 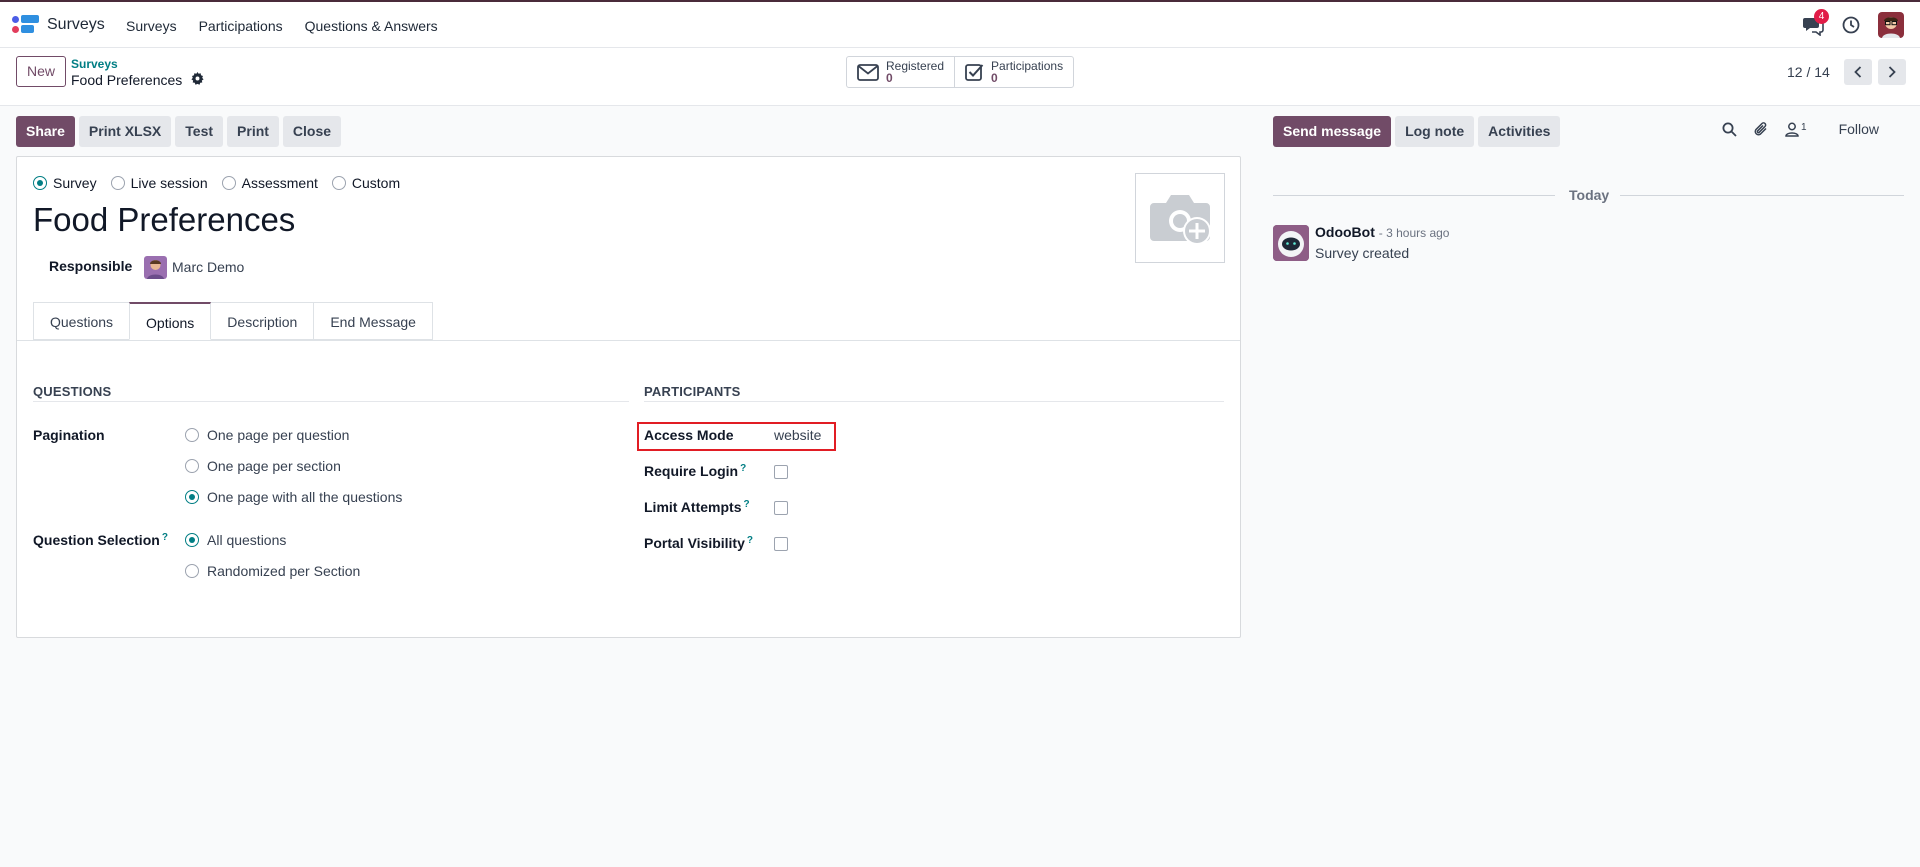 What do you see at coordinates (169, 183) in the screenshot?
I see `survey-type-live-session-label: Live session` at bounding box center [169, 183].